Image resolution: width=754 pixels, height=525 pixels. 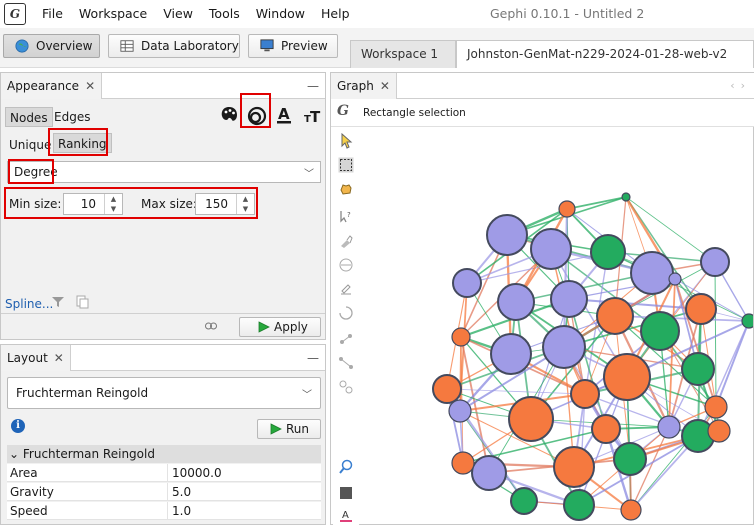 I want to click on heatmap-icon, so click(x=346, y=313).